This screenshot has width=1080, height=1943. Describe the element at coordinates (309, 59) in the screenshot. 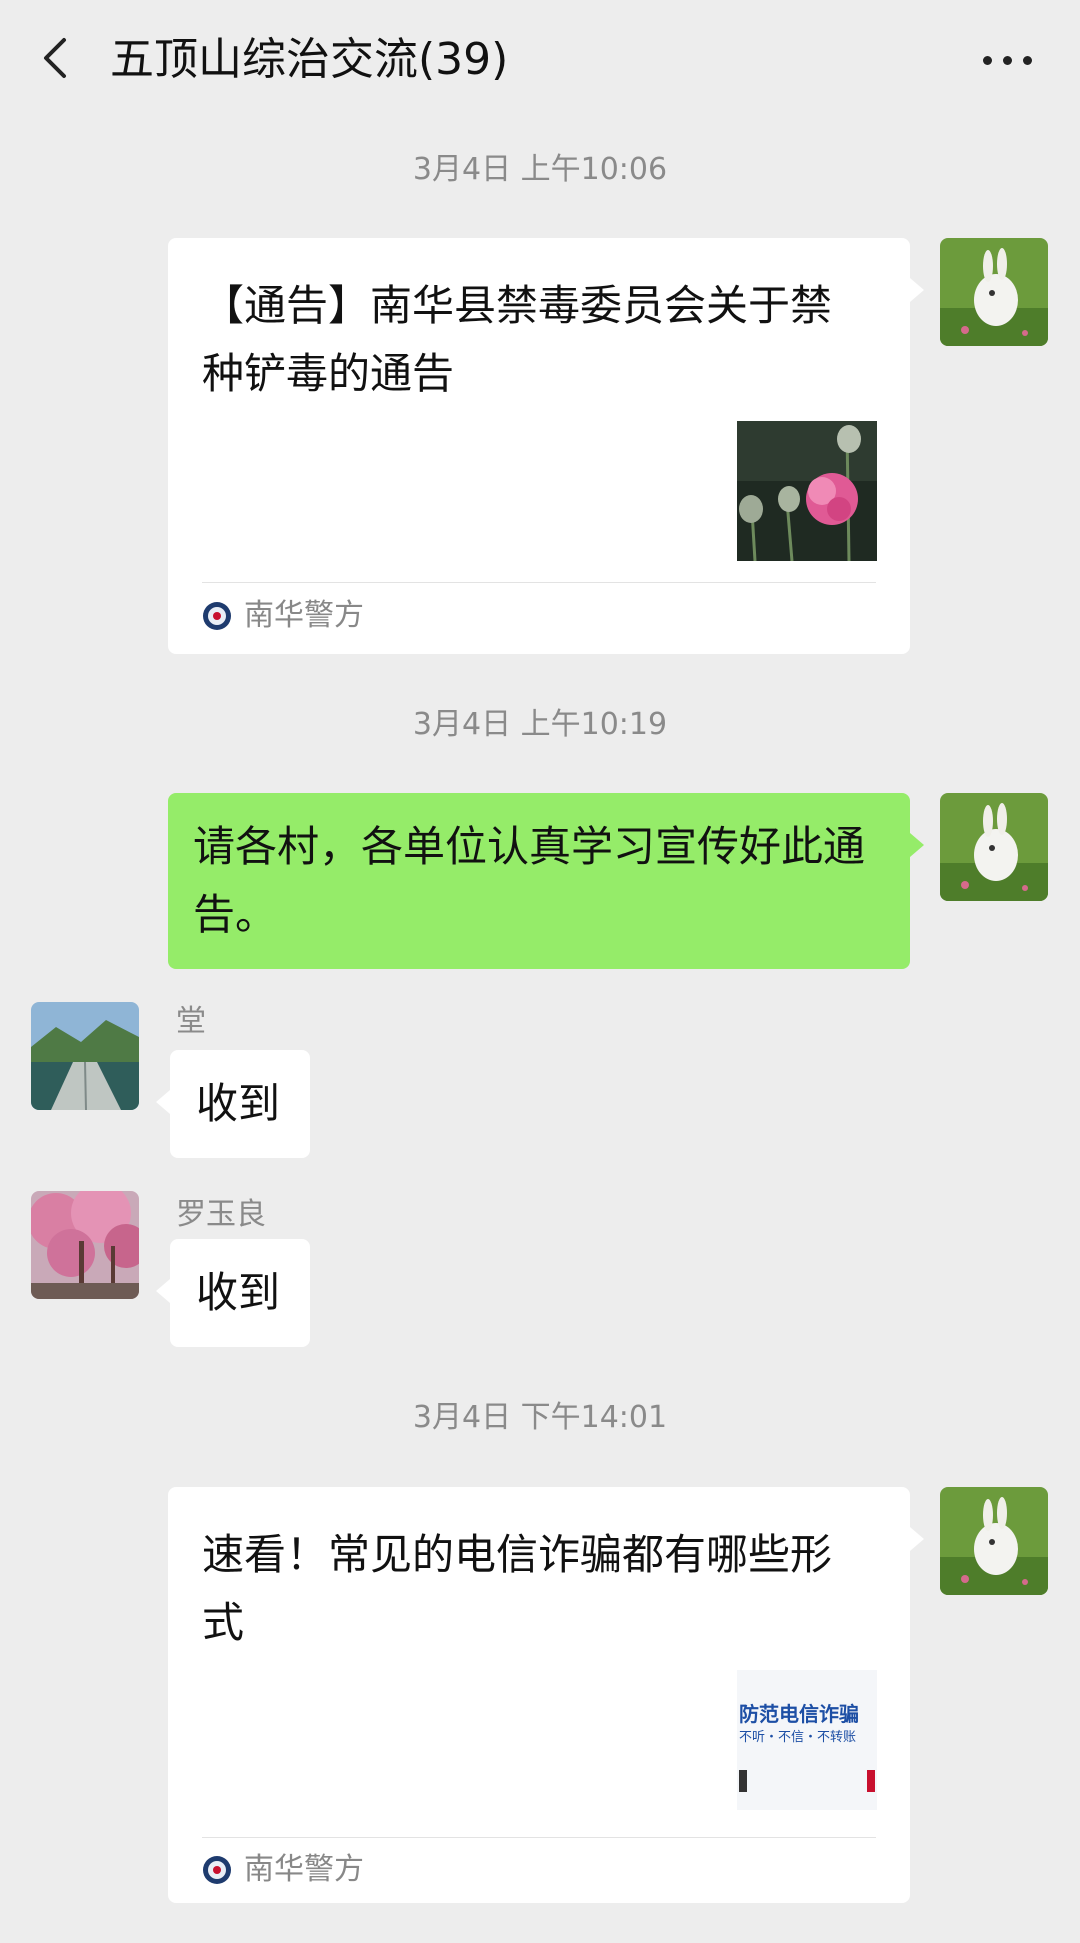

I see `chat-title: 五顶山综治交流(39)` at that location.